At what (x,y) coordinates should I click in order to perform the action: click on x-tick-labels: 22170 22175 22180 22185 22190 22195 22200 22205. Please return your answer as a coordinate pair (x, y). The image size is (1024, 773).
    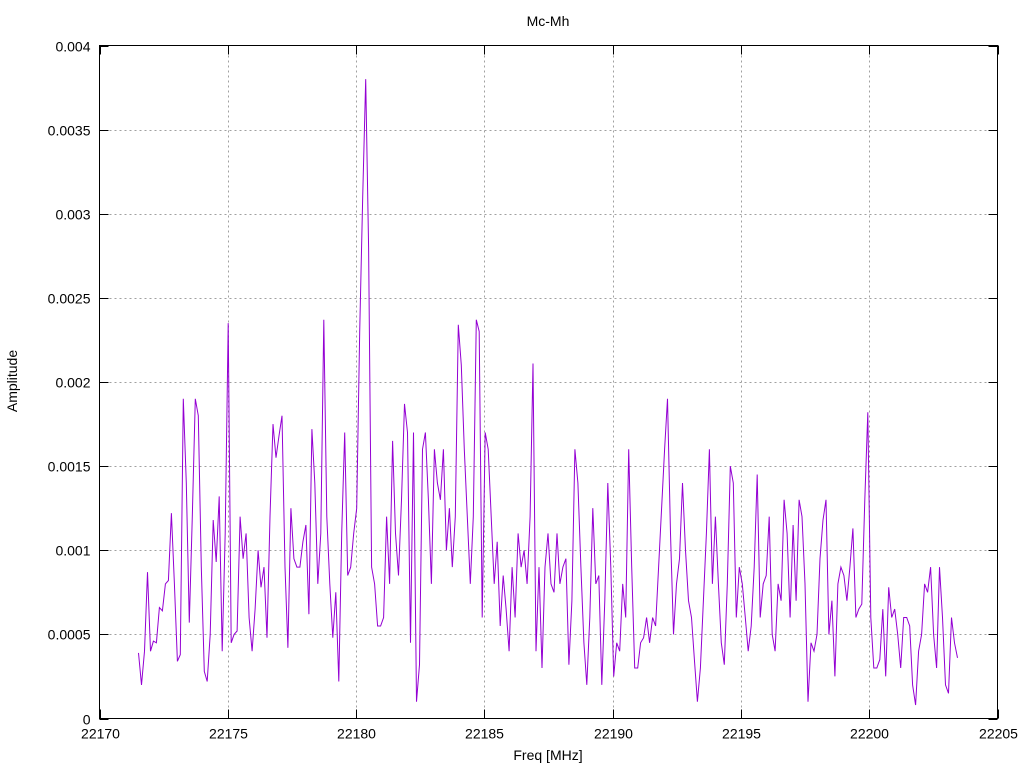
    Looking at the image, I should click on (549, 734).